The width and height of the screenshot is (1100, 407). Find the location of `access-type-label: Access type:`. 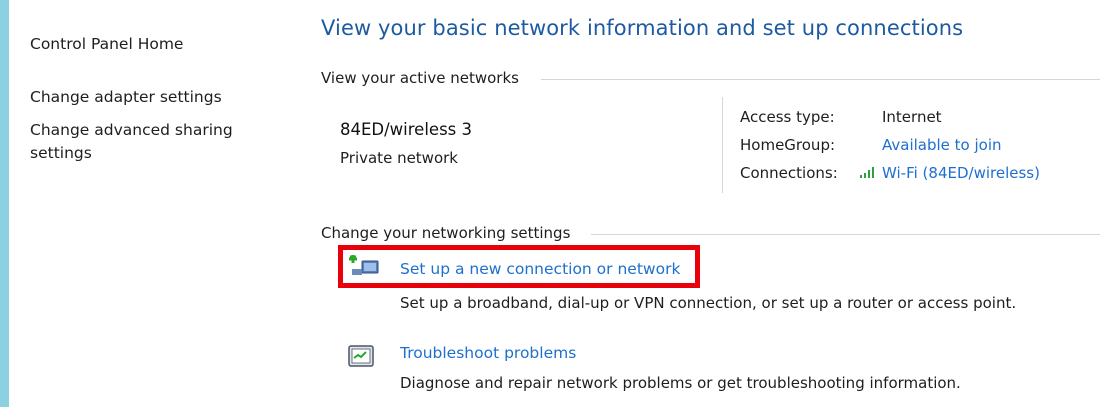

access-type-label: Access type: is located at coordinates (787, 117).